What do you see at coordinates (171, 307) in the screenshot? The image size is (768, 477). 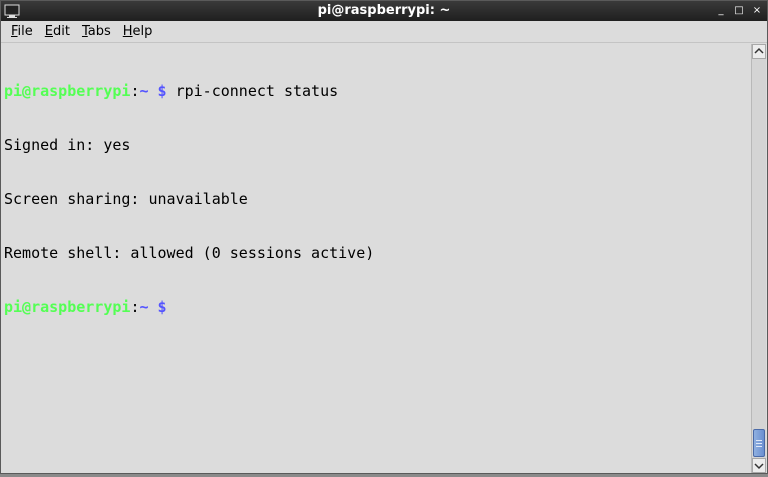 I see `text-cursor` at bounding box center [171, 307].